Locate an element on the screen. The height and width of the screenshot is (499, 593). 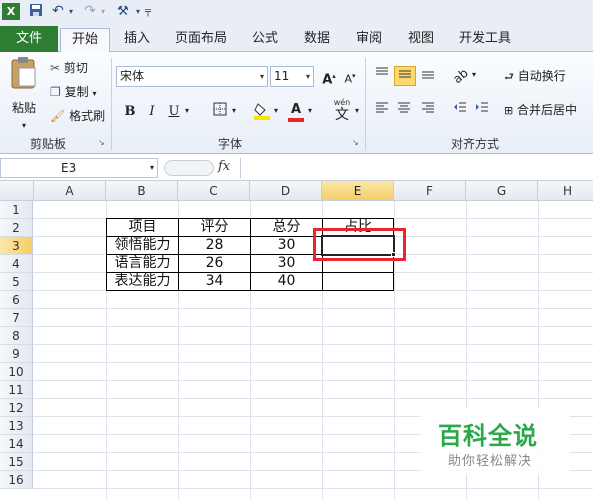
row-header-16: 16 is located at coordinates (16, 480).